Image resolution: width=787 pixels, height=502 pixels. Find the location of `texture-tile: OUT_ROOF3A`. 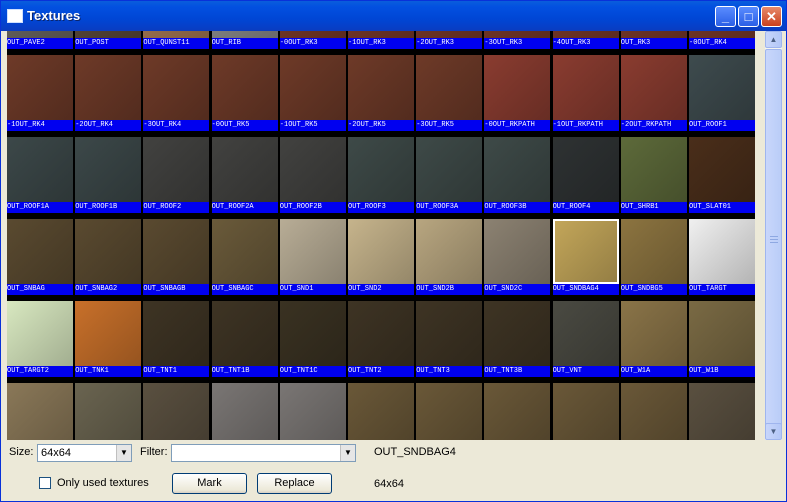

texture-tile: OUT_ROOF3A is located at coordinates (449, 175).